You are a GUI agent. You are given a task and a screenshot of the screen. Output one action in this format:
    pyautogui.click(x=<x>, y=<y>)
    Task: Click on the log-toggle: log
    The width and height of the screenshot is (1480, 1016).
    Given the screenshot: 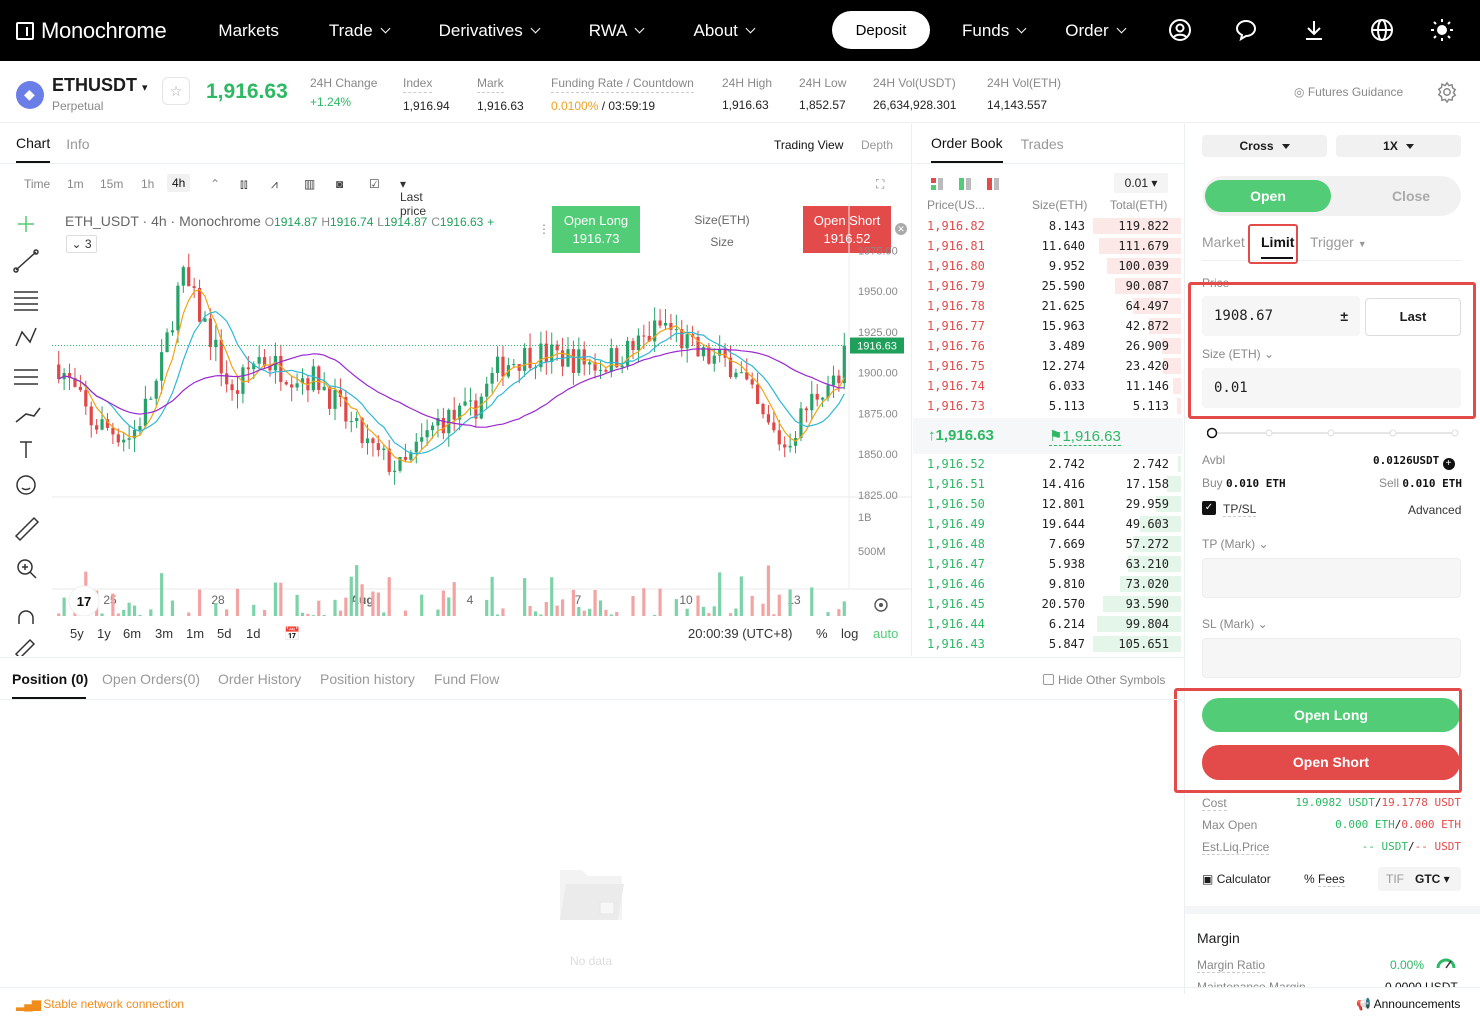 What is the action you would take?
    pyautogui.click(x=849, y=633)
    